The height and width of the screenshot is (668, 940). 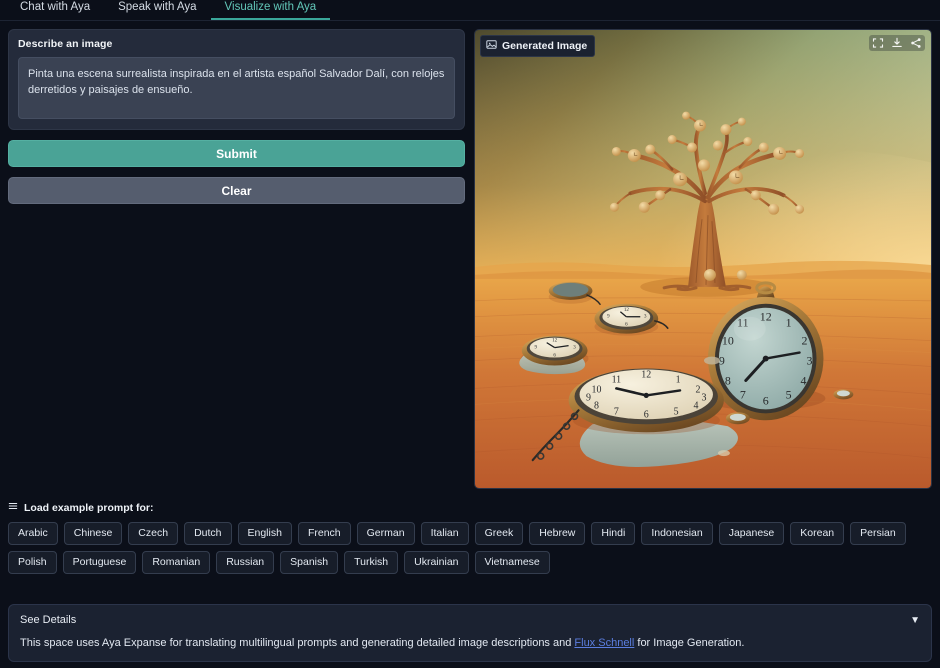 I want to click on language-chip-ukrainian: Ukrainian, so click(x=436, y=562).